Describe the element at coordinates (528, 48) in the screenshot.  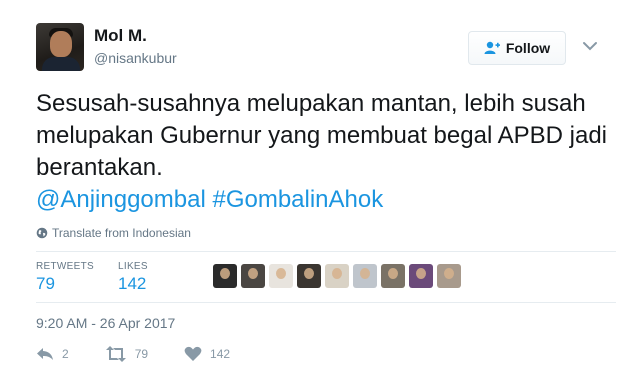
I see `follow-button-label: Follow` at that location.